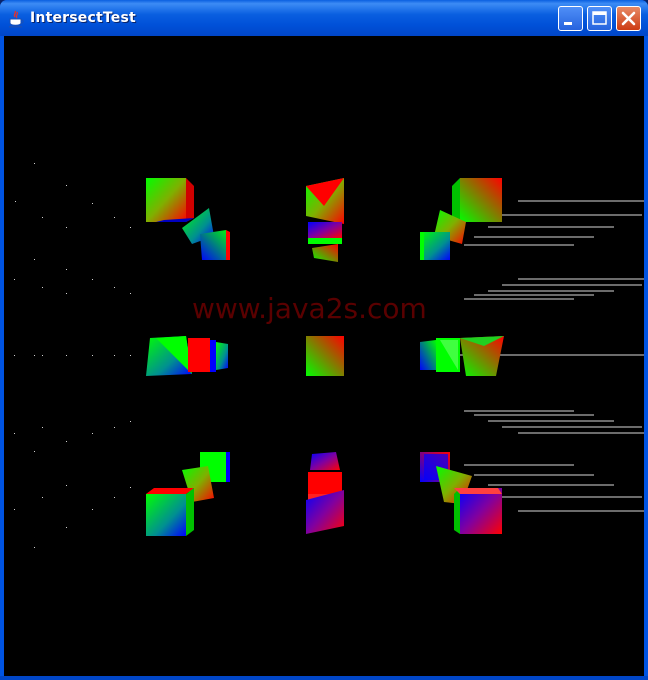 The image size is (648, 680). I want to click on cube-cluster-mid-right, so click(462, 356).